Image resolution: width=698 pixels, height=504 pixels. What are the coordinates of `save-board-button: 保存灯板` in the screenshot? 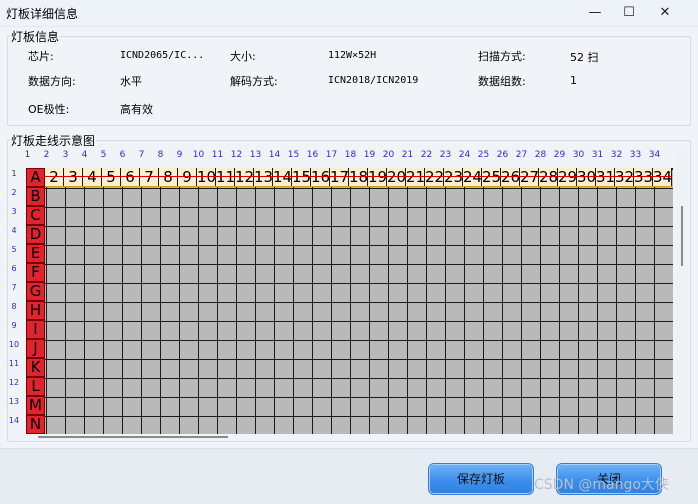 It's located at (481, 479).